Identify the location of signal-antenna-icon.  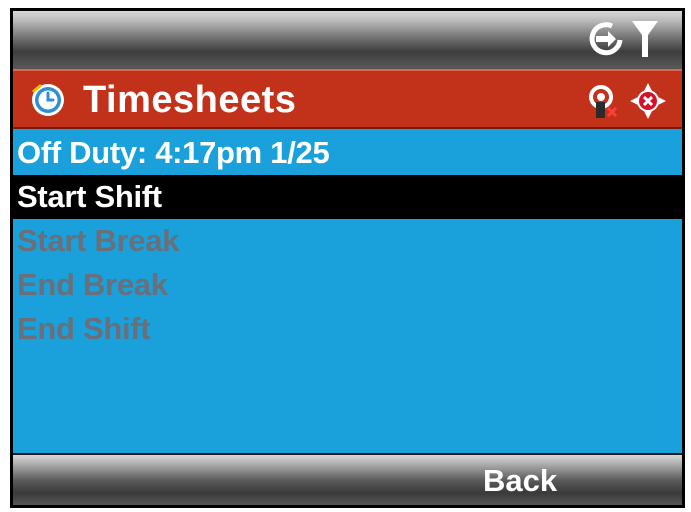
(645, 40).